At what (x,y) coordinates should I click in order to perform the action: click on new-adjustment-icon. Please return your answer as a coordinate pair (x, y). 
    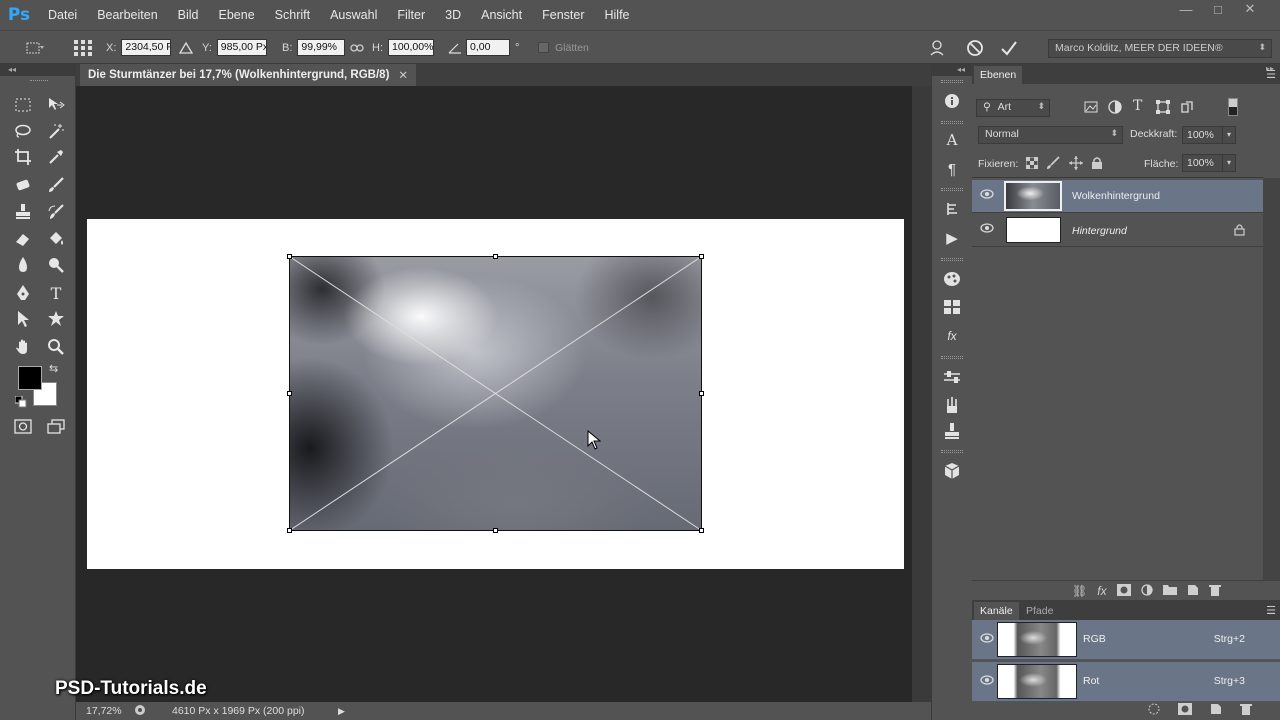
    Looking at the image, I should click on (1146, 592).